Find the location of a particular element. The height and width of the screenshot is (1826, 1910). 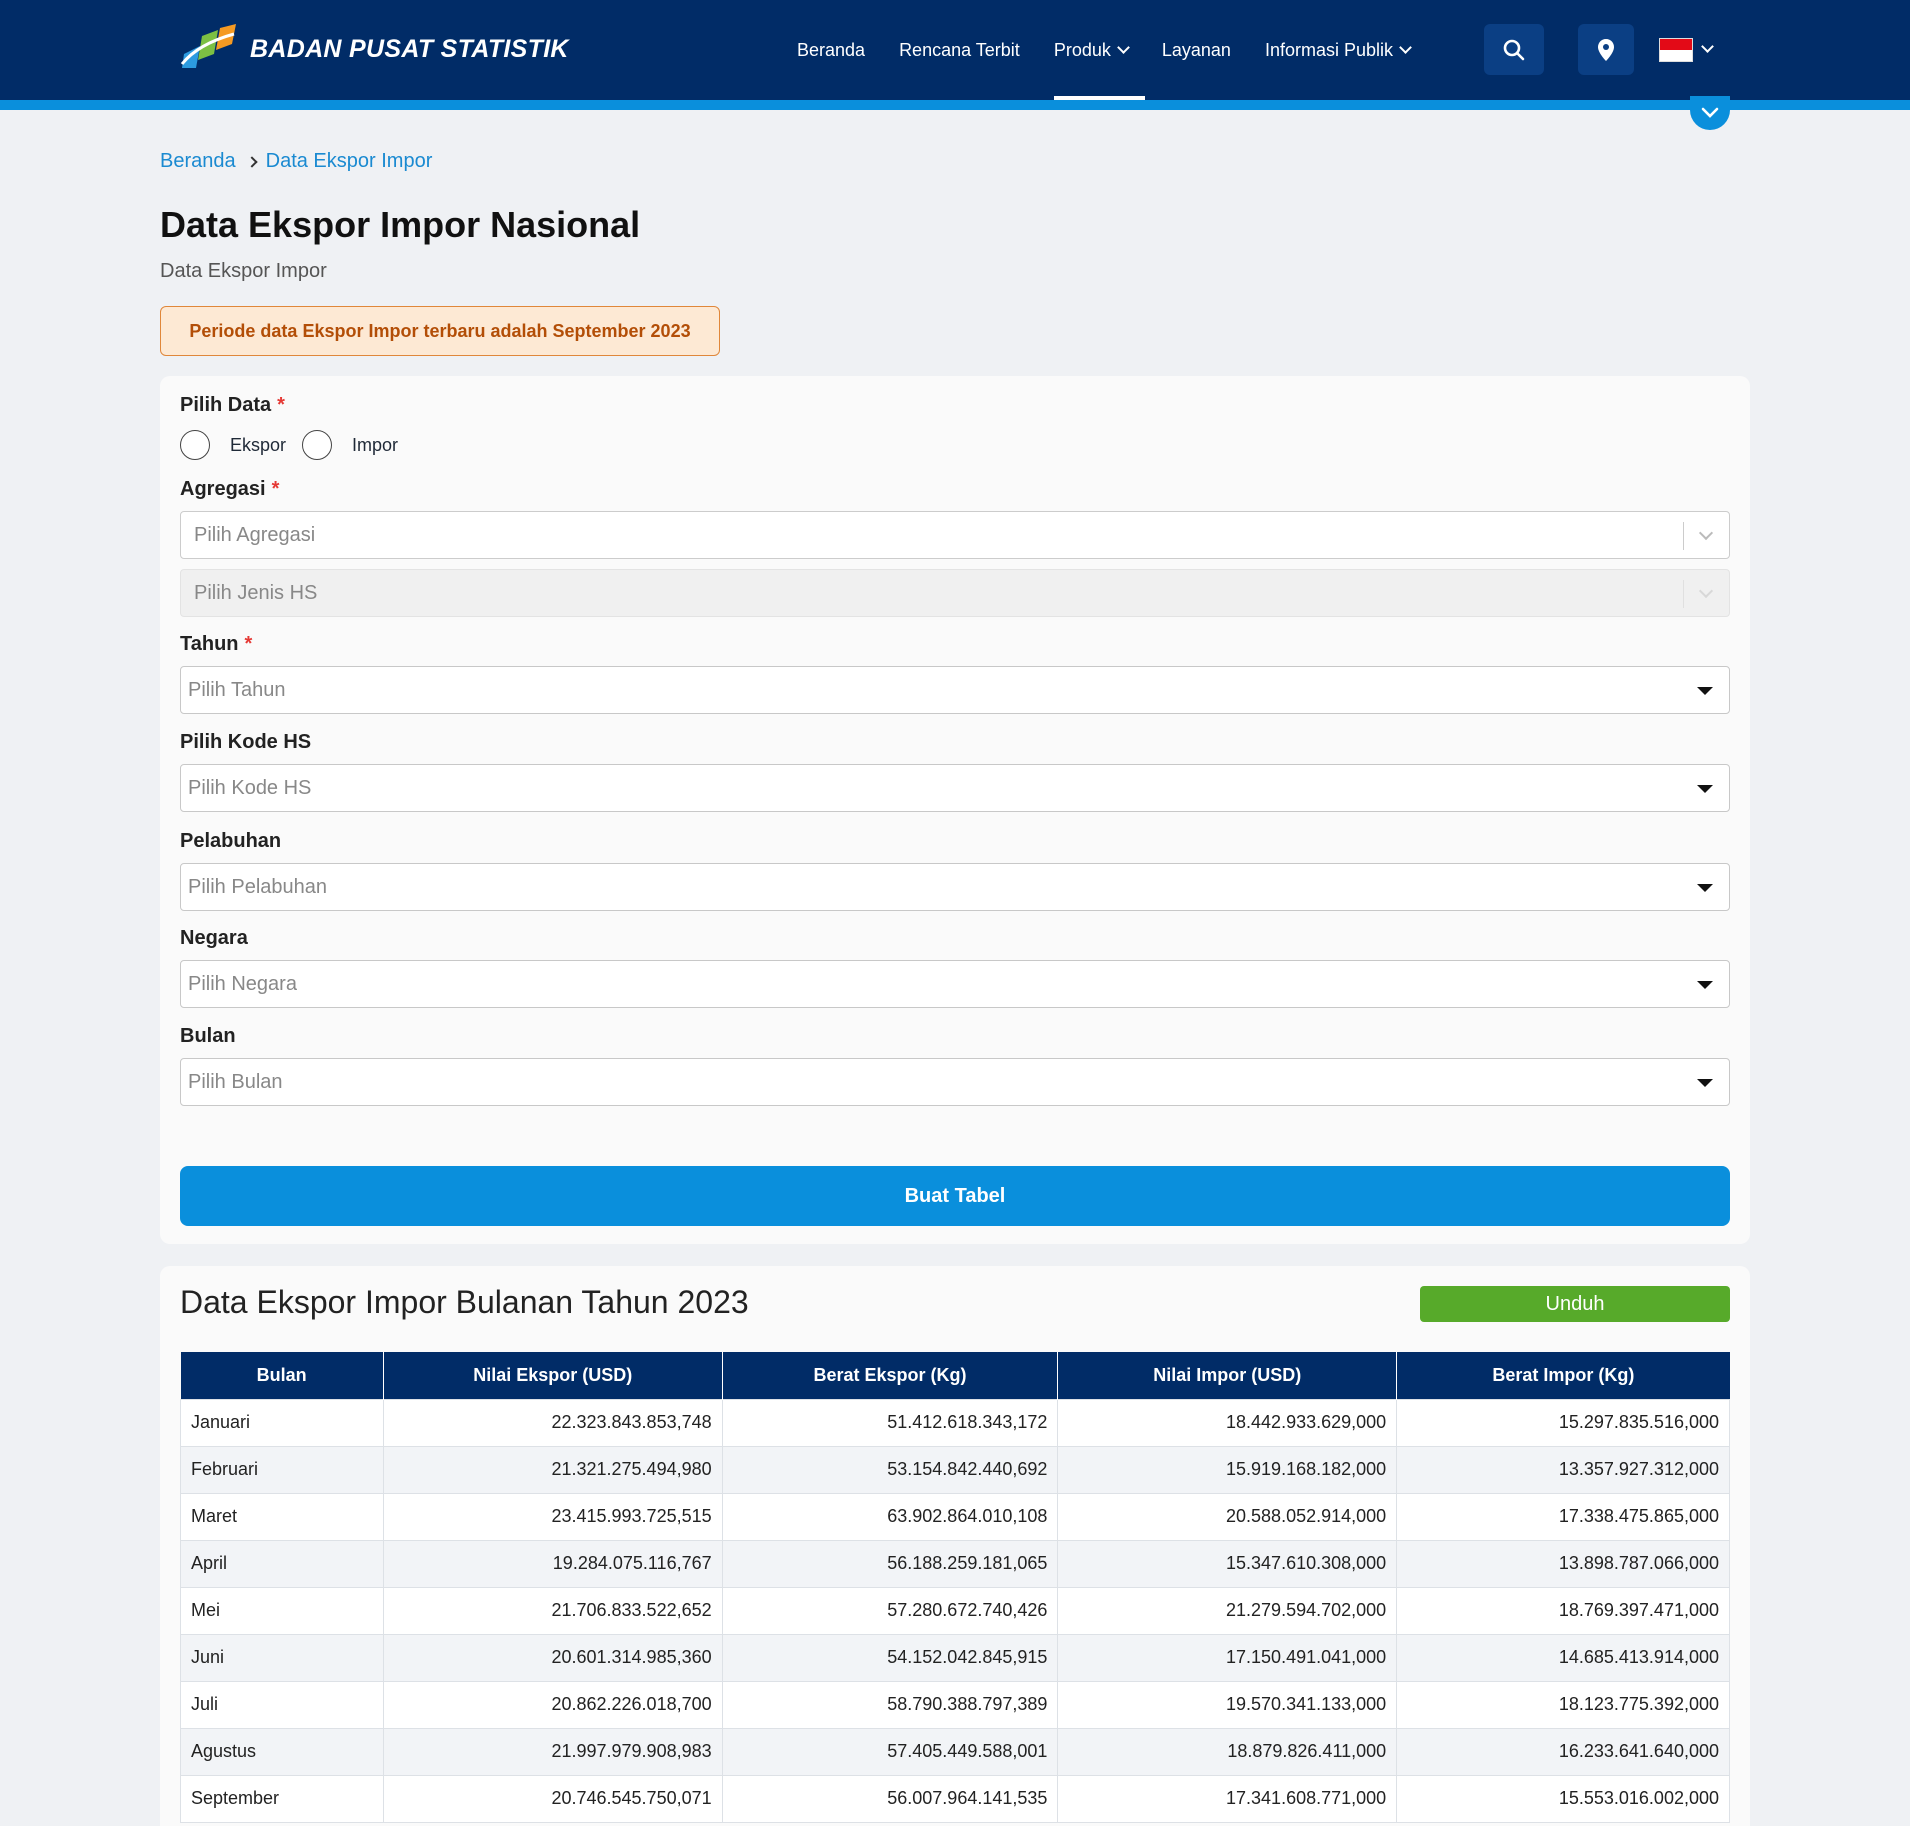

jenis-hs-select: Pilih Jenis HS is located at coordinates (955, 593).